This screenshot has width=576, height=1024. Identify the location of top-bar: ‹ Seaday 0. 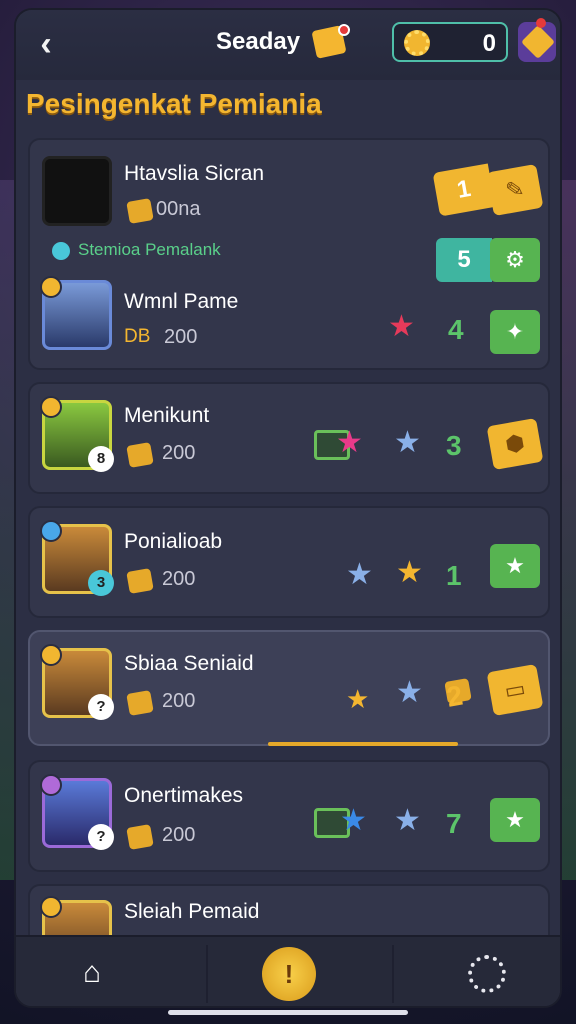
(288, 45).